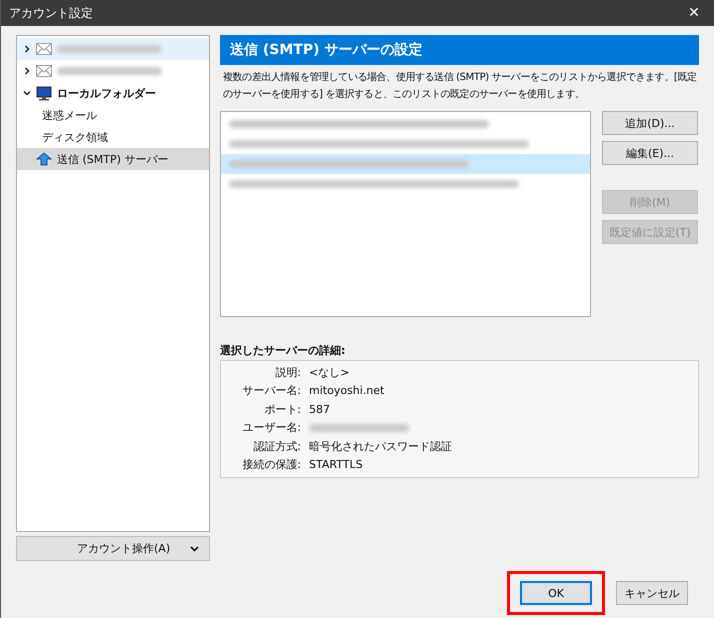 The image size is (714, 618). What do you see at coordinates (276, 446) in the screenshot?
I see `detail-label: 認証方式:` at bounding box center [276, 446].